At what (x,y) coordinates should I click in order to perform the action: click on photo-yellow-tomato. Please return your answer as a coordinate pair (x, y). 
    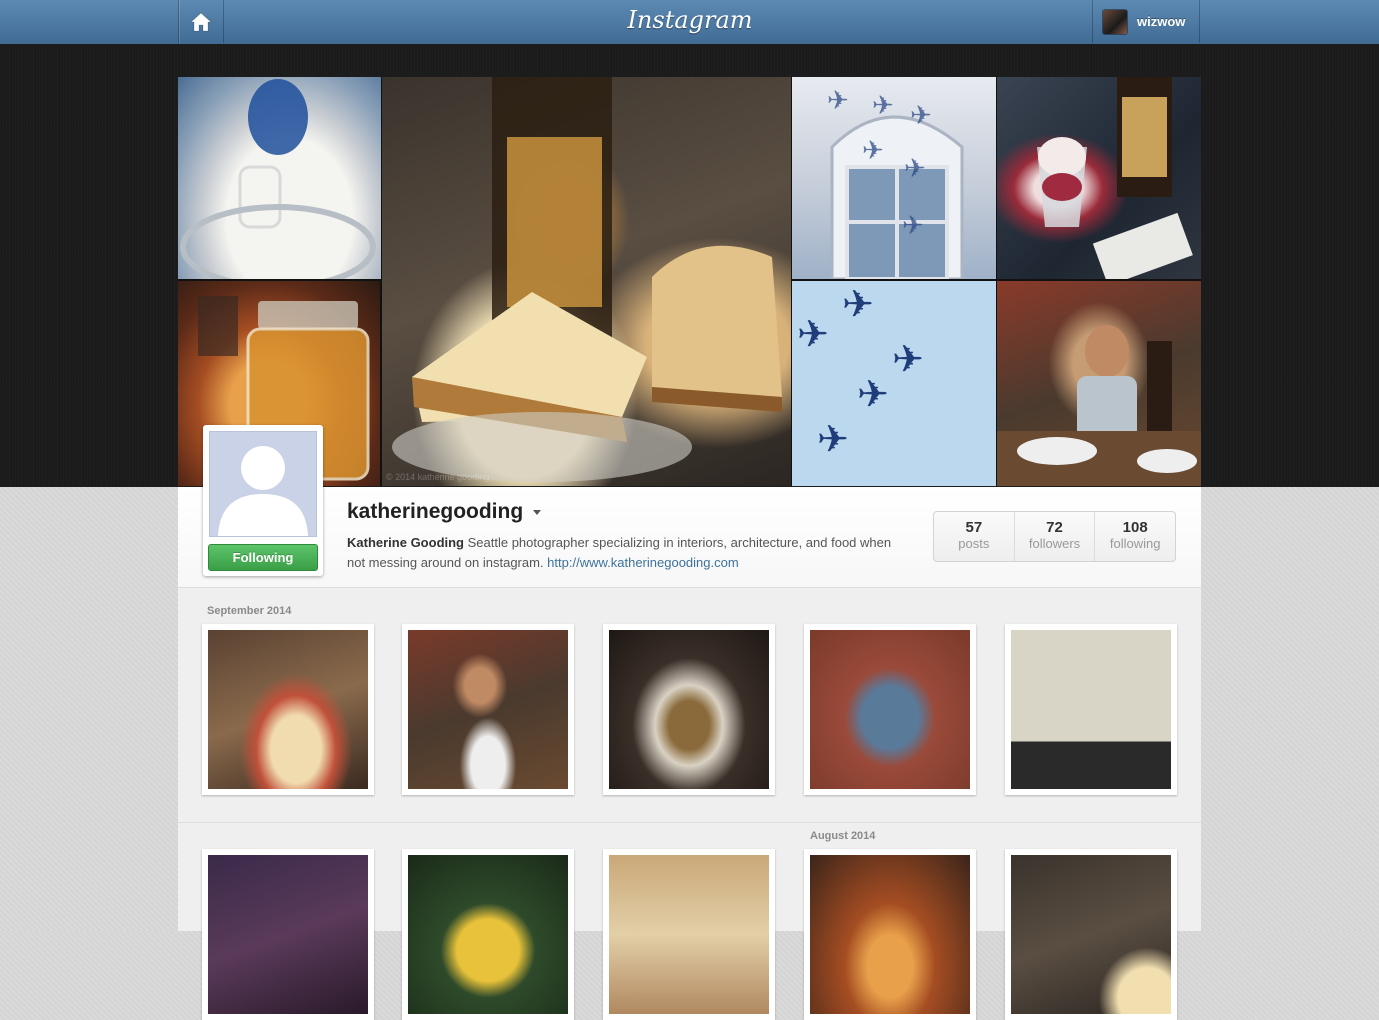
    Looking at the image, I should click on (488, 934).